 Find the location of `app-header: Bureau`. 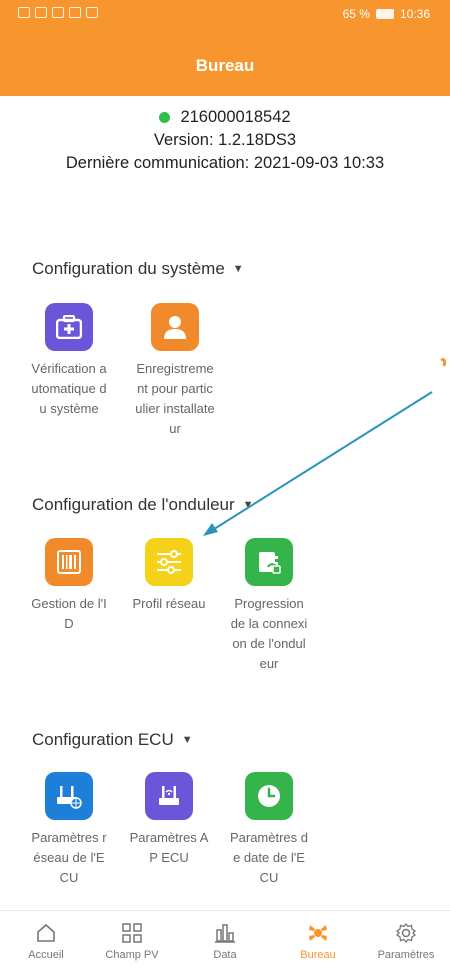

app-header: Bureau is located at coordinates (225, 62).